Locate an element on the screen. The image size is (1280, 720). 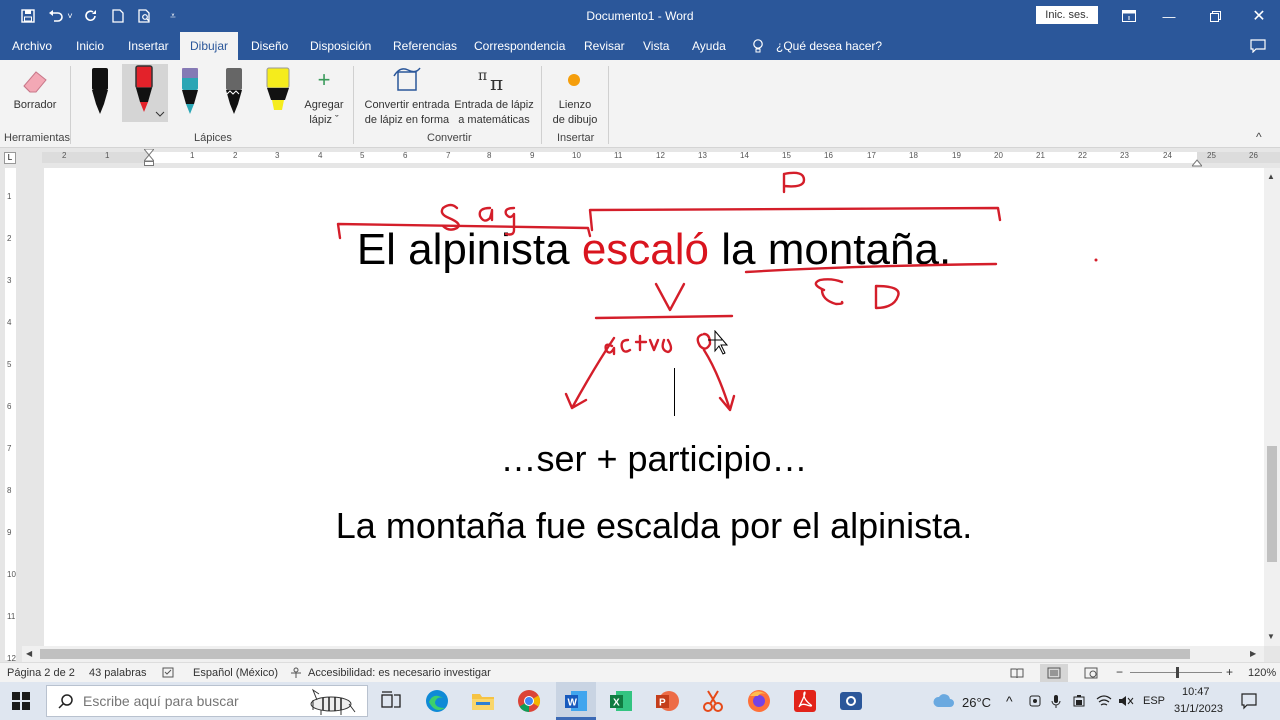
tab-disposicion: Disposición is located at coordinates (340, 46).